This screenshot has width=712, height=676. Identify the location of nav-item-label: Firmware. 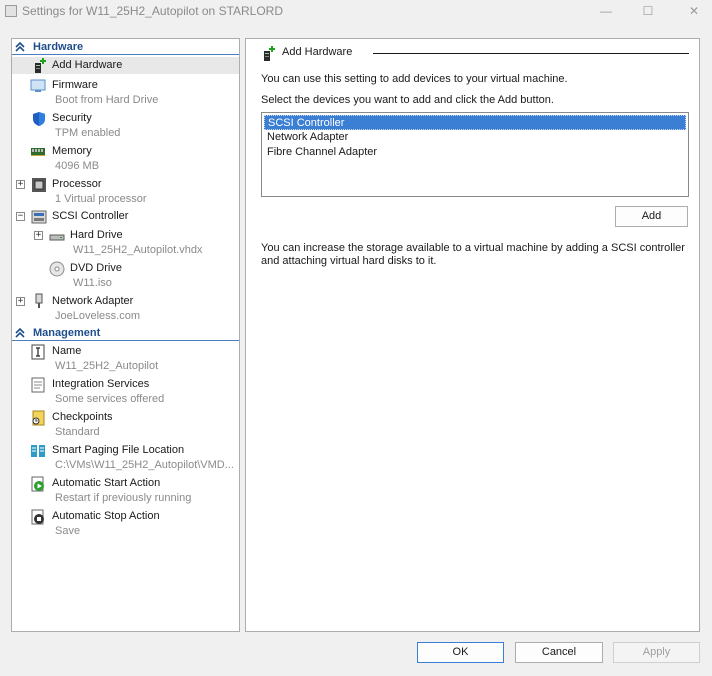
(75, 85).